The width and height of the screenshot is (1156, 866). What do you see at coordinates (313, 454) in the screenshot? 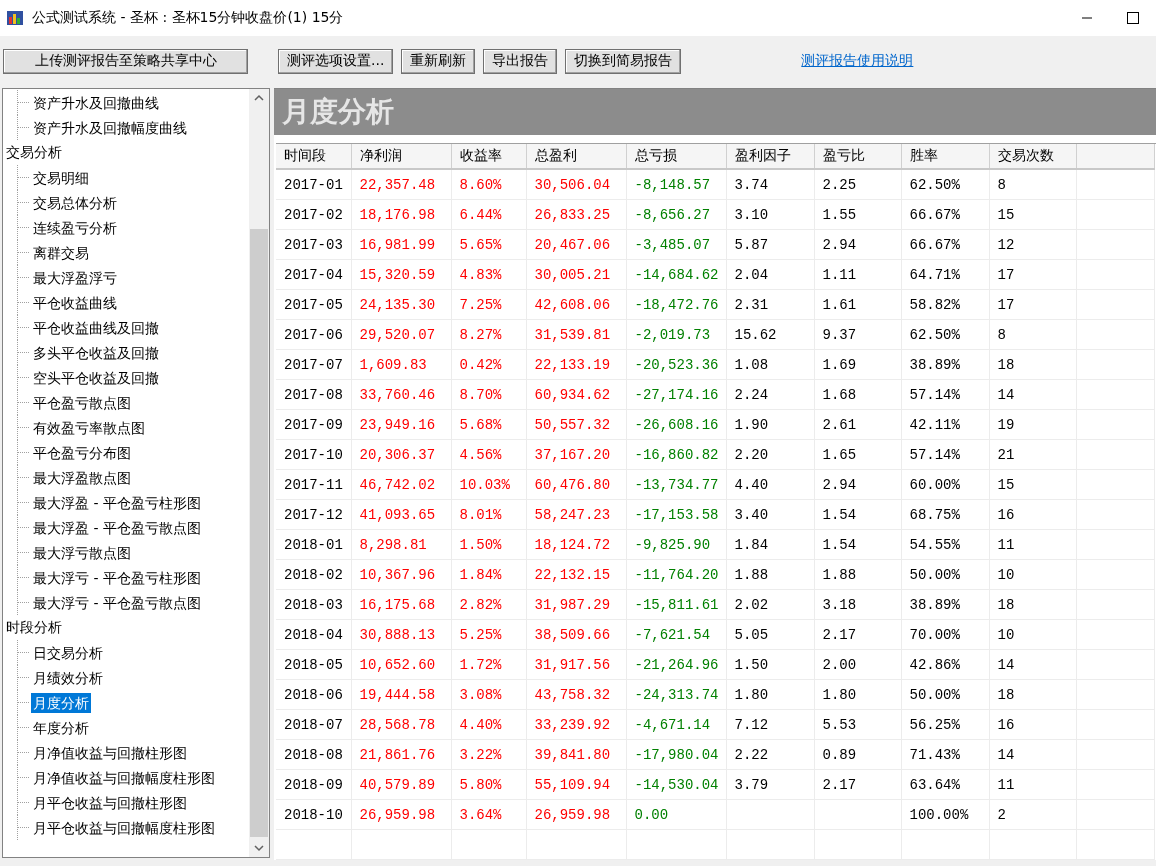
I see `table-cell: 2017-10` at bounding box center [313, 454].